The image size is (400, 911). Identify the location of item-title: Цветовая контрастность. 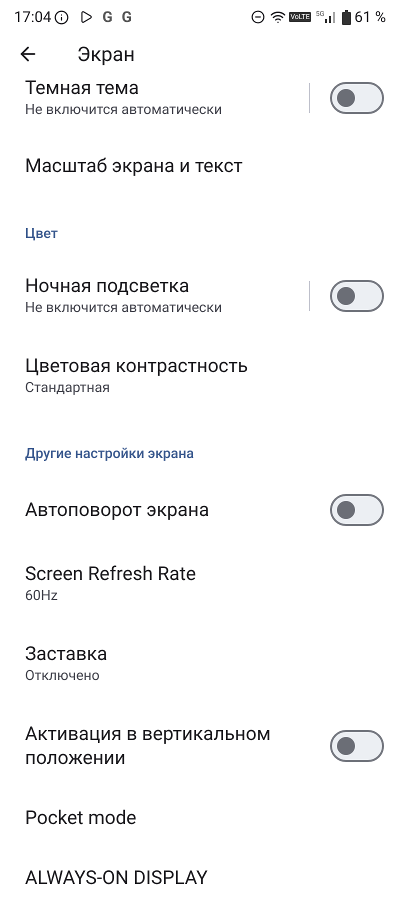
(137, 366).